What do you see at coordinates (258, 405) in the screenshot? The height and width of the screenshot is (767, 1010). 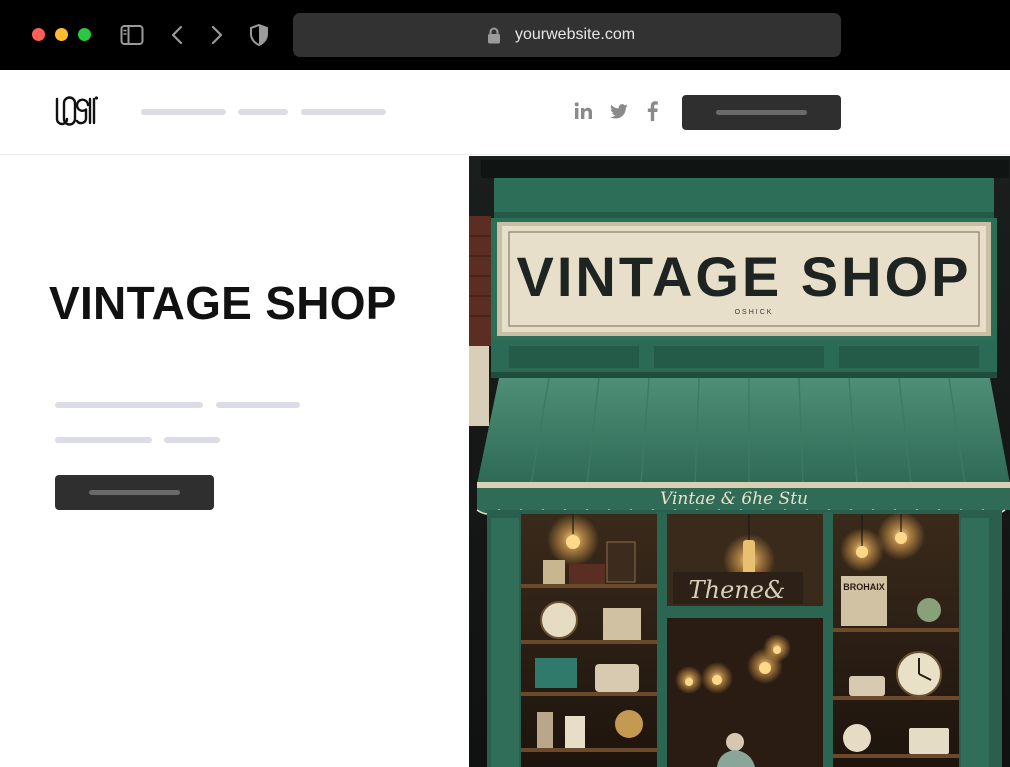 I see `hero-text-line-1b` at bounding box center [258, 405].